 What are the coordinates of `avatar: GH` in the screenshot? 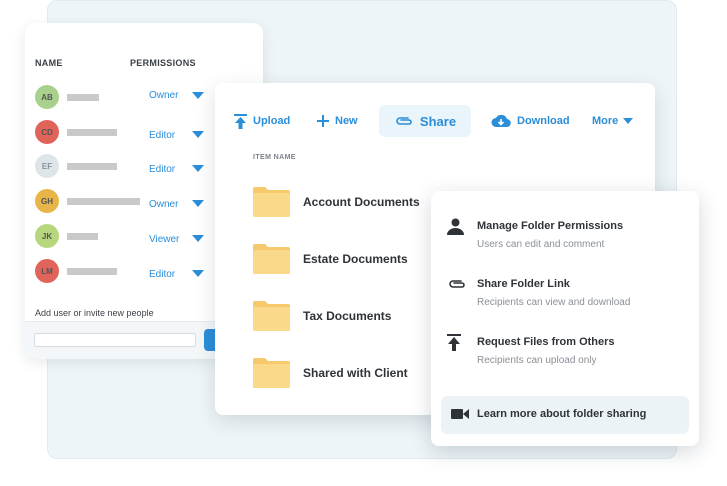 It's located at (47, 201).